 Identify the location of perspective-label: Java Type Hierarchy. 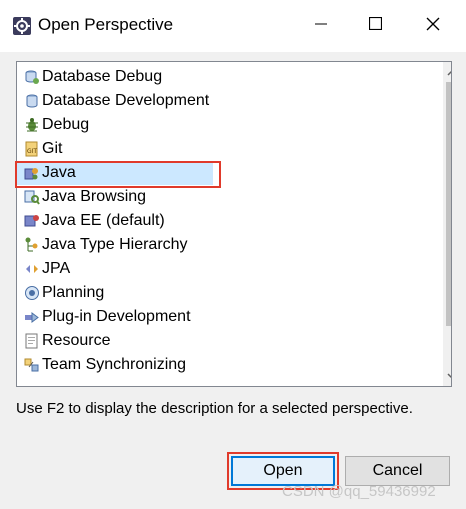
(115, 244).